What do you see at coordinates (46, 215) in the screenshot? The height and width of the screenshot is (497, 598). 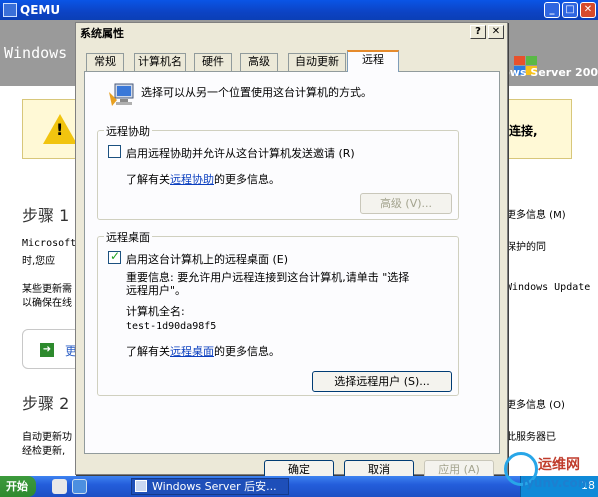 I see `step1-heading: 步骤 1` at bounding box center [46, 215].